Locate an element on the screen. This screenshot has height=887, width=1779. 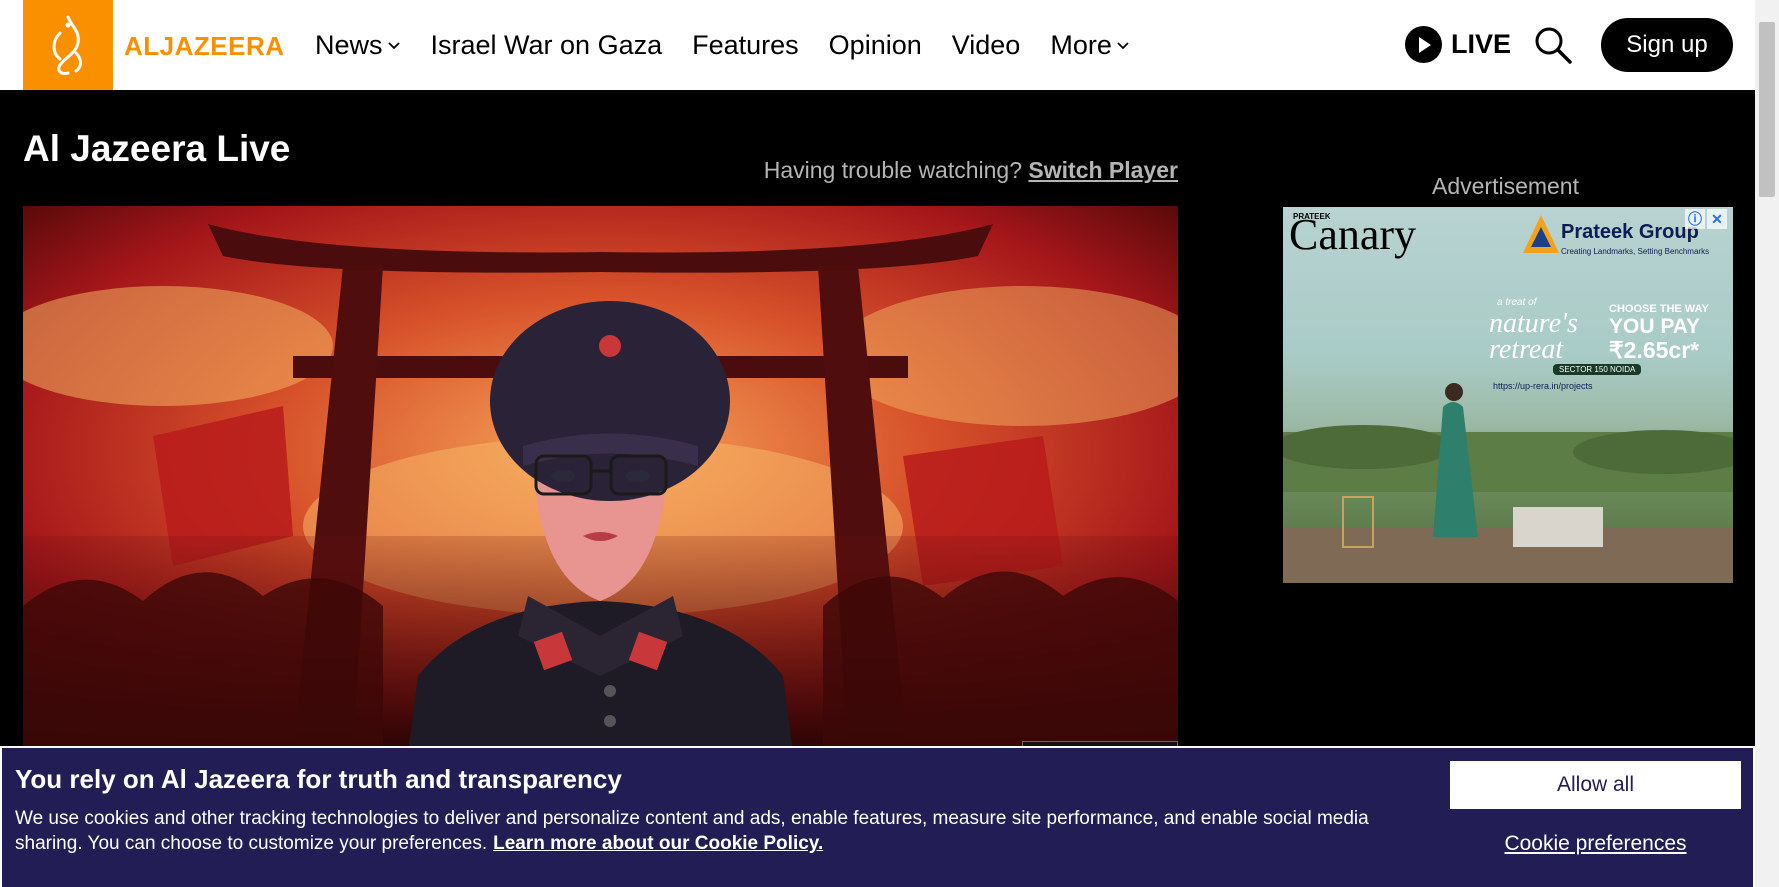
scrollbar-thumb is located at coordinates (1767, 109).